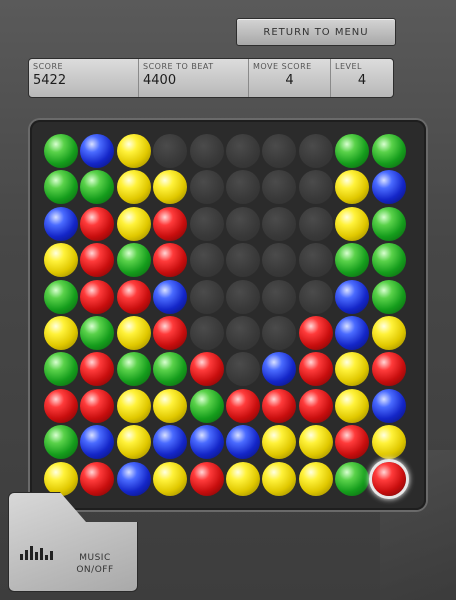  Describe the element at coordinates (290, 78) in the screenshot. I see `move-score-cell: MOVE SCORE 4` at that location.